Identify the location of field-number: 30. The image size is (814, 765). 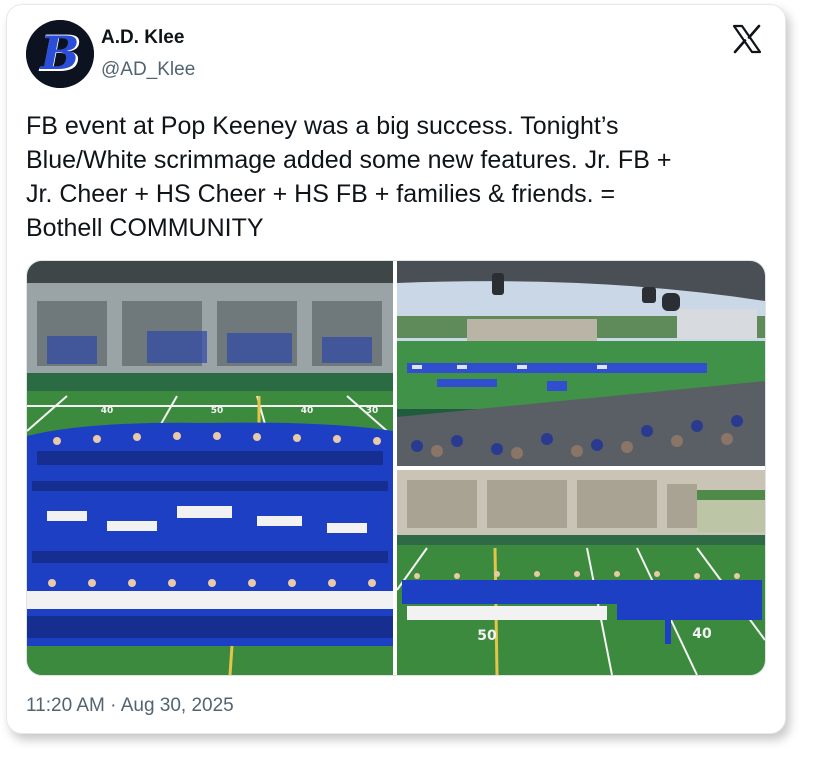
(372, 411).